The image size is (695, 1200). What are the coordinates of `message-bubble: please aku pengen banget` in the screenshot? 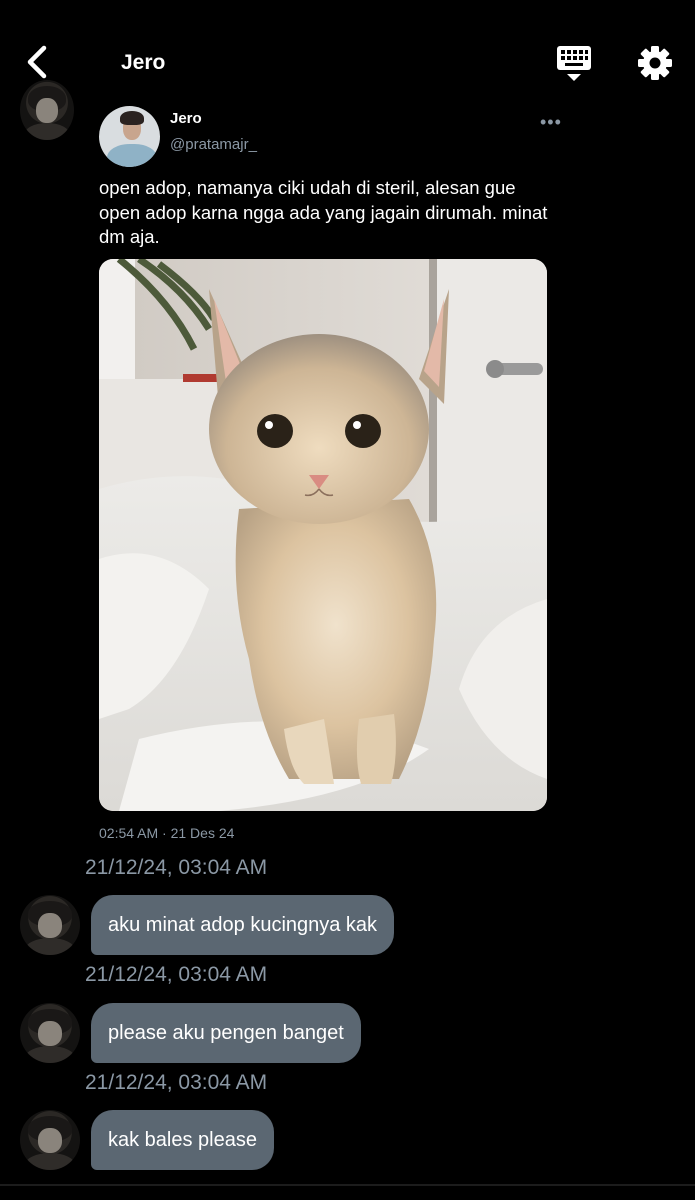 It's located at (226, 1033).